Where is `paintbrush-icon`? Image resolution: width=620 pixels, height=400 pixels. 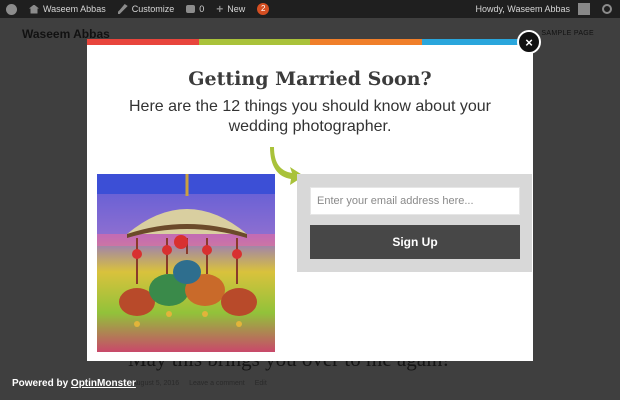
paintbrush-icon is located at coordinates (122, 9).